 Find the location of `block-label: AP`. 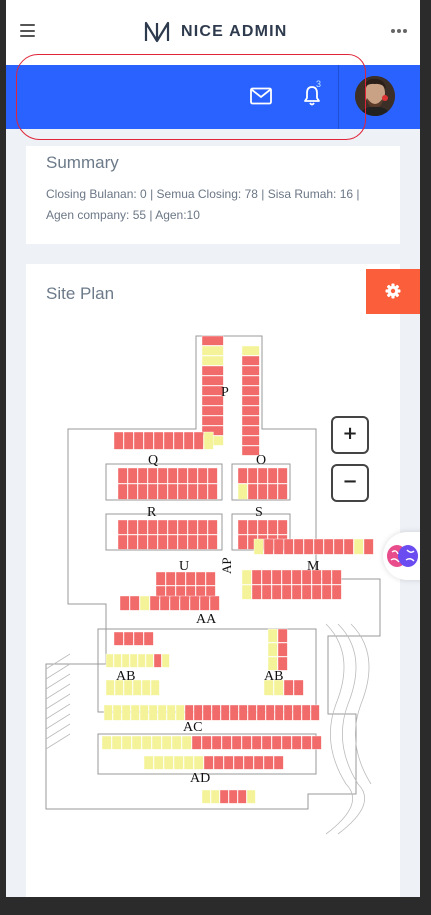

block-label: AP is located at coordinates (226, 565).